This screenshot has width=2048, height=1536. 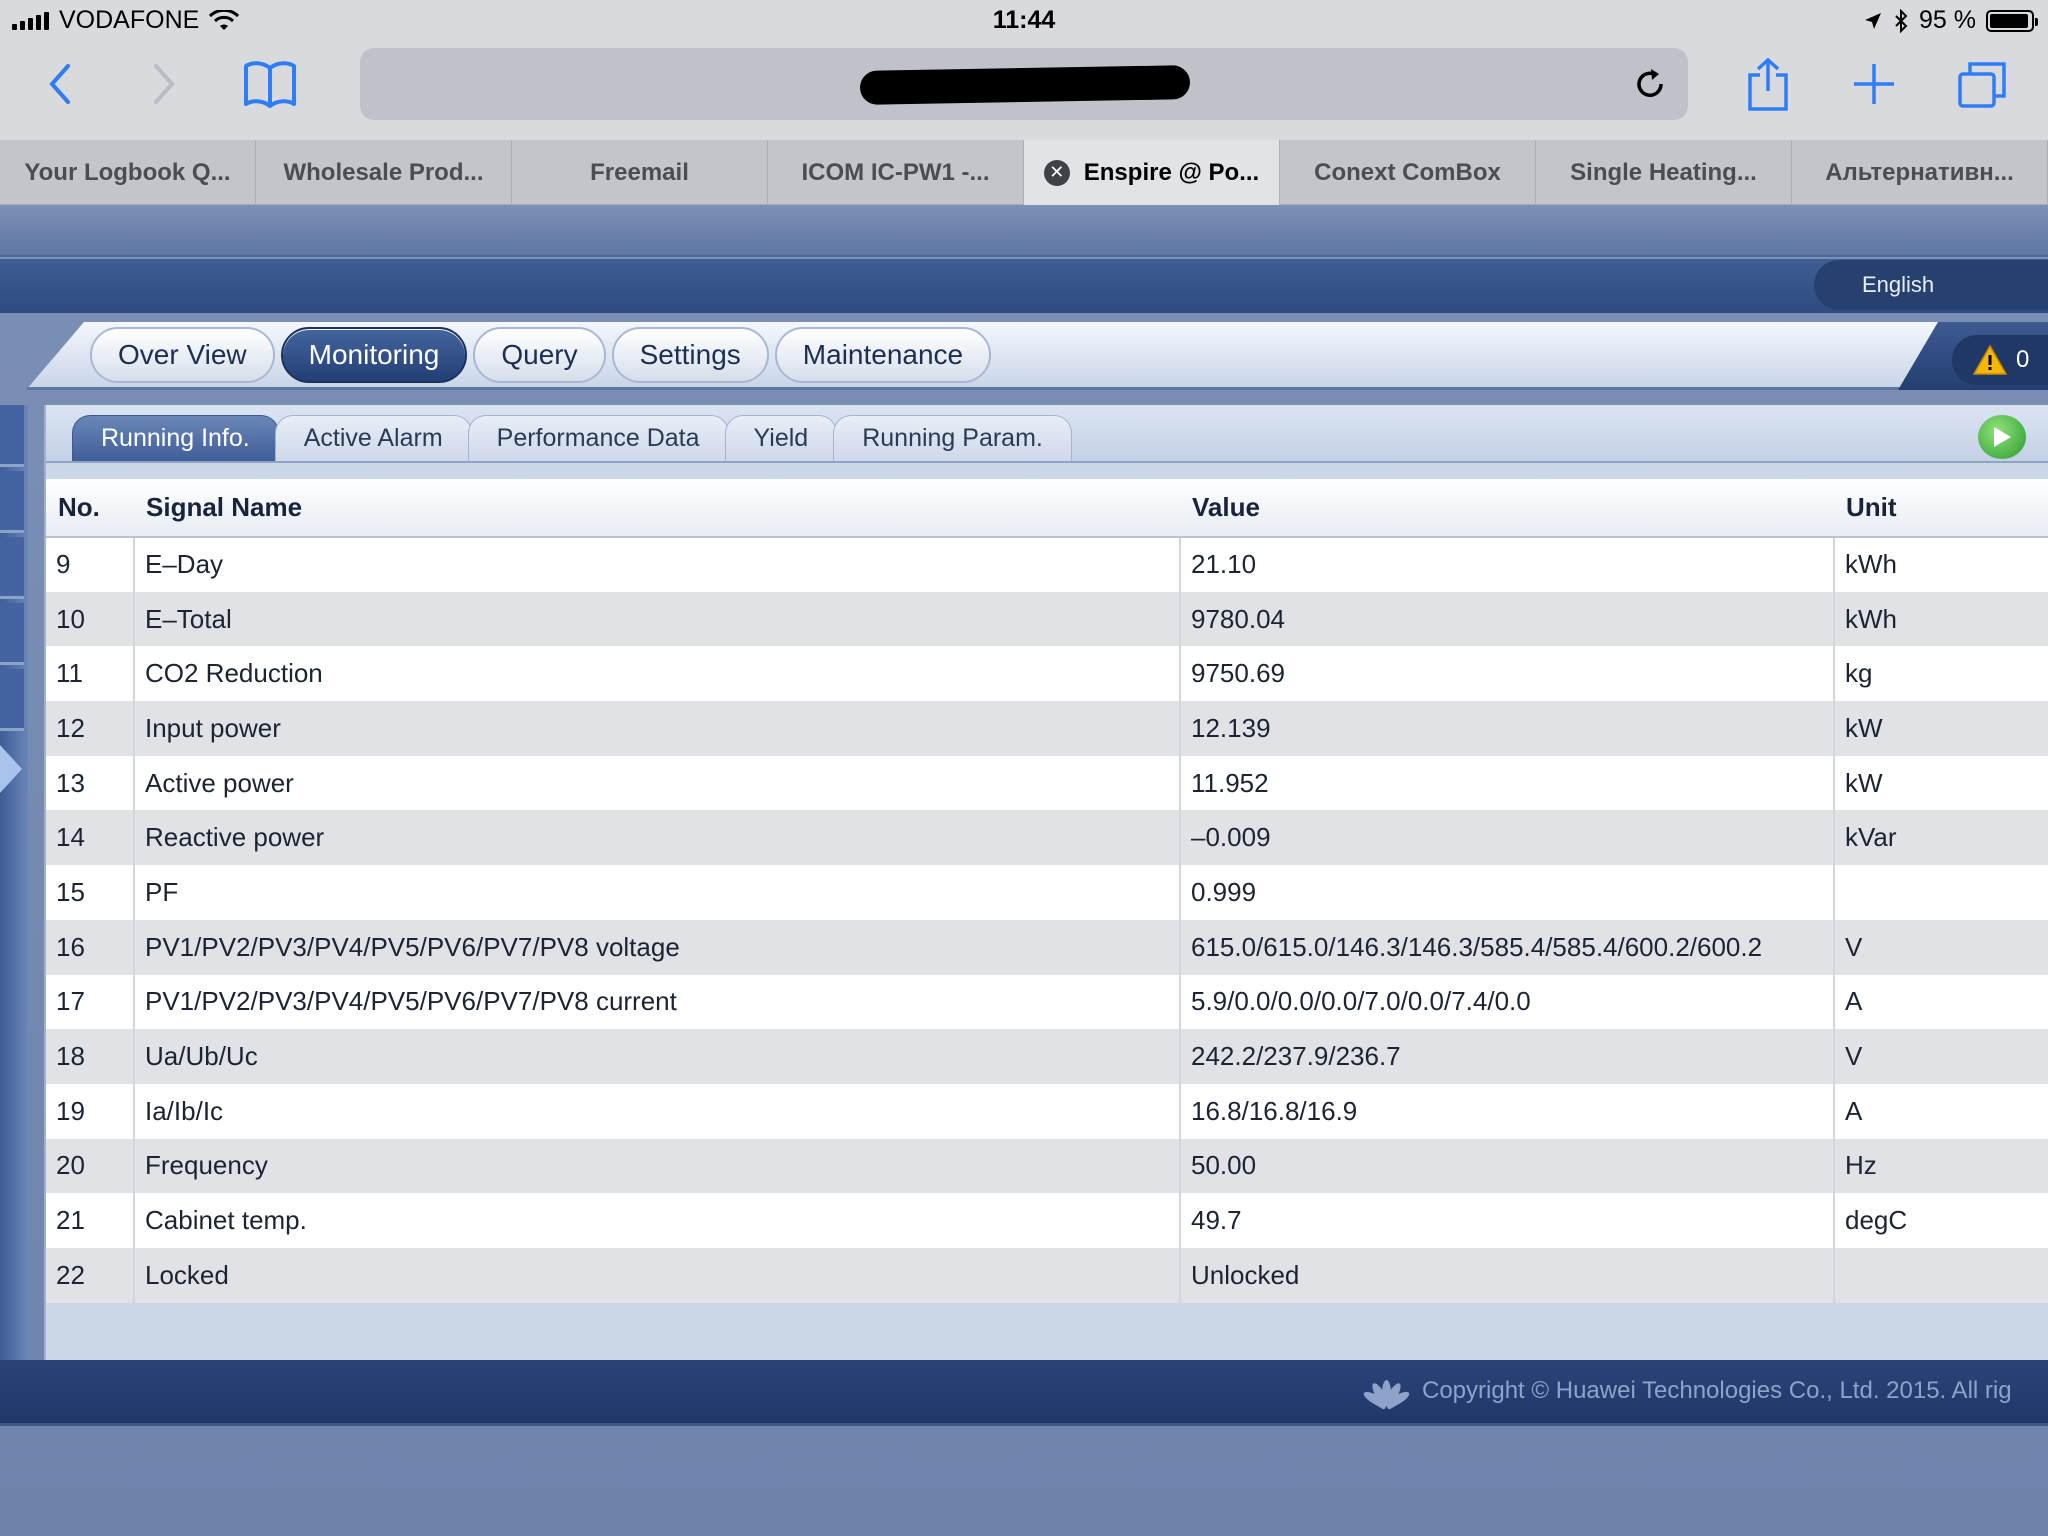 I want to click on cell-unit: kW, so click(x=1864, y=727).